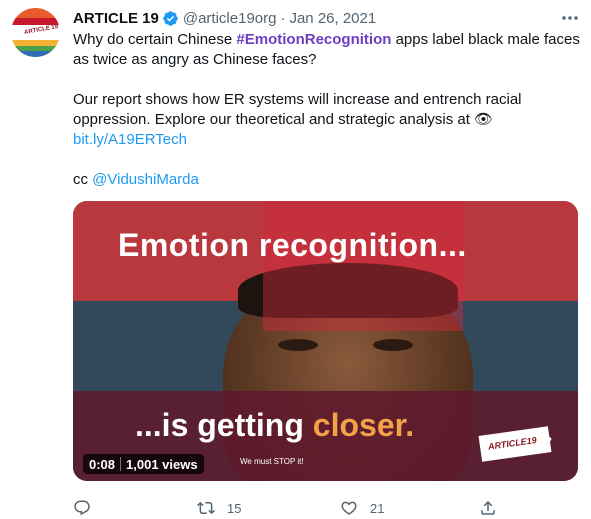 The image size is (591, 519). I want to click on report-link: bit.ly/A19ERTech, so click(130, 139).